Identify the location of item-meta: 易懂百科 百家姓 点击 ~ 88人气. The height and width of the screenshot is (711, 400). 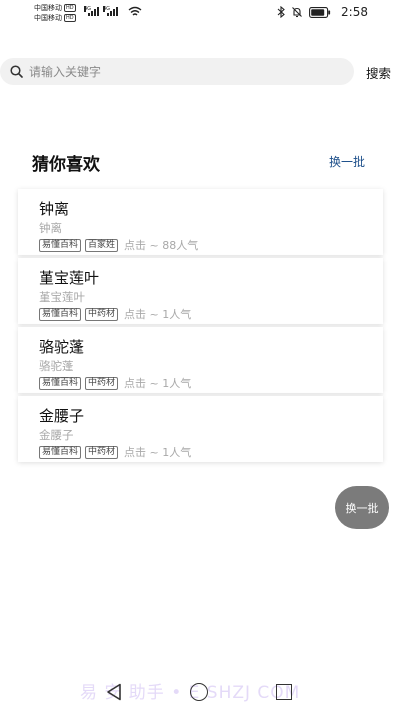
(118, 245).